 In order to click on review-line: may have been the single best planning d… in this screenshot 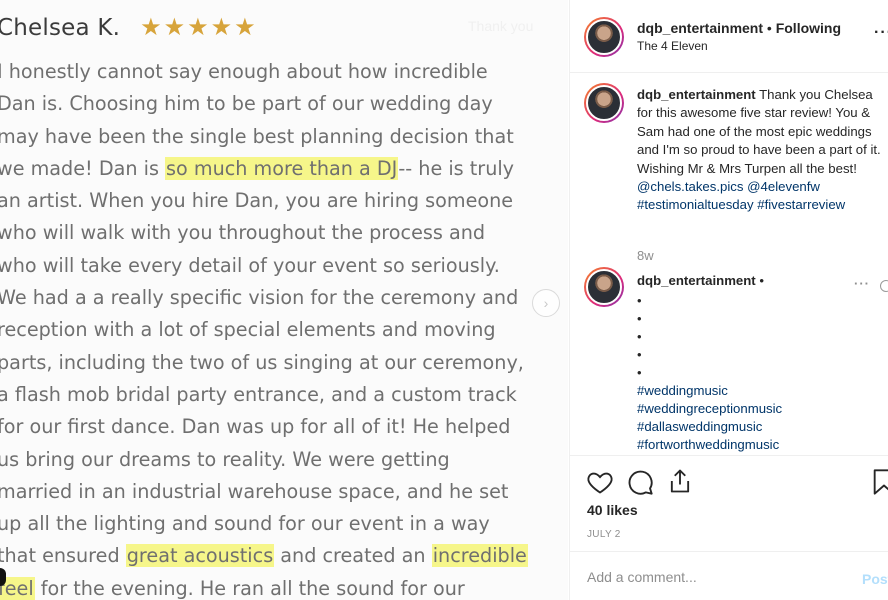, I will do `click(284, 137)`.